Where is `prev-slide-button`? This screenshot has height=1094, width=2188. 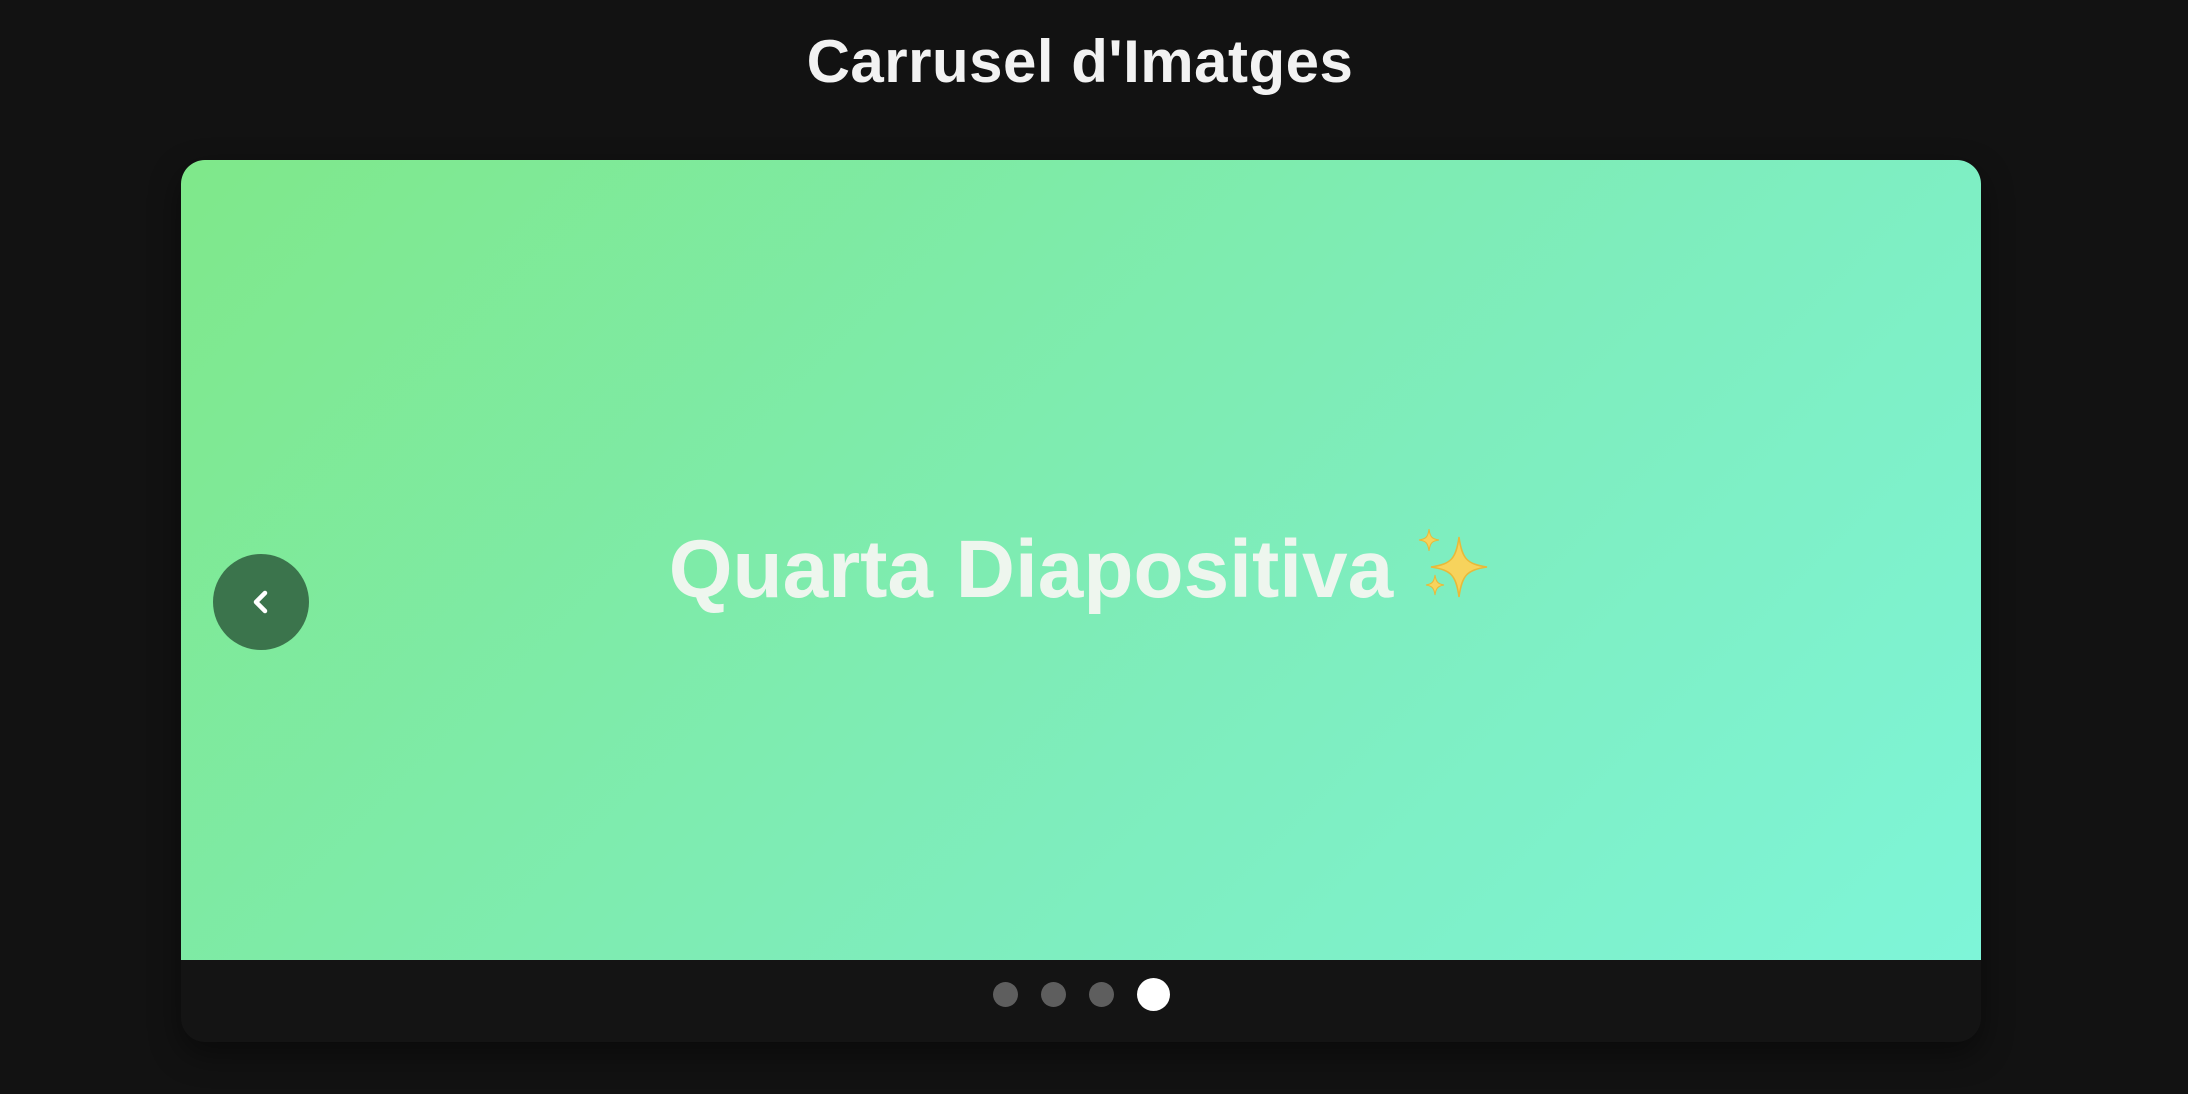
prev-slide-button is located at coordinates (261, 602).